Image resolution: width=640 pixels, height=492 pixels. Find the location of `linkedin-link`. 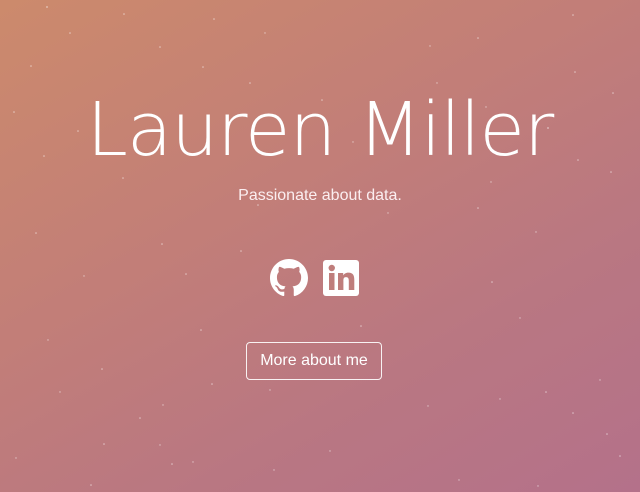

linkedin-link is located at coordinates (341, 278).